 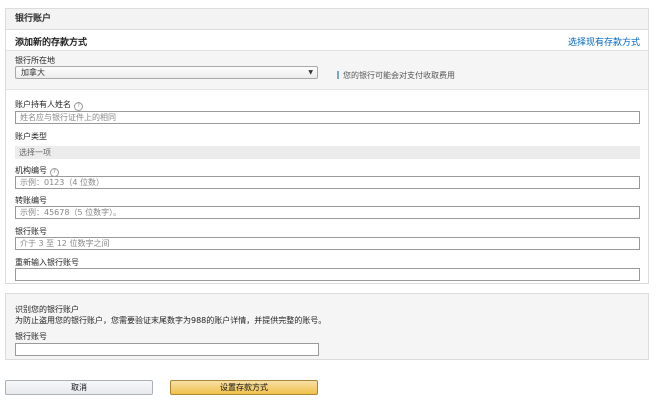 I want to click on verify-description: 为防止盗用您的银行账户，您需要验证末尾数字为988的账户详情，并提供完整的账号。, so click(x=171, y=320).